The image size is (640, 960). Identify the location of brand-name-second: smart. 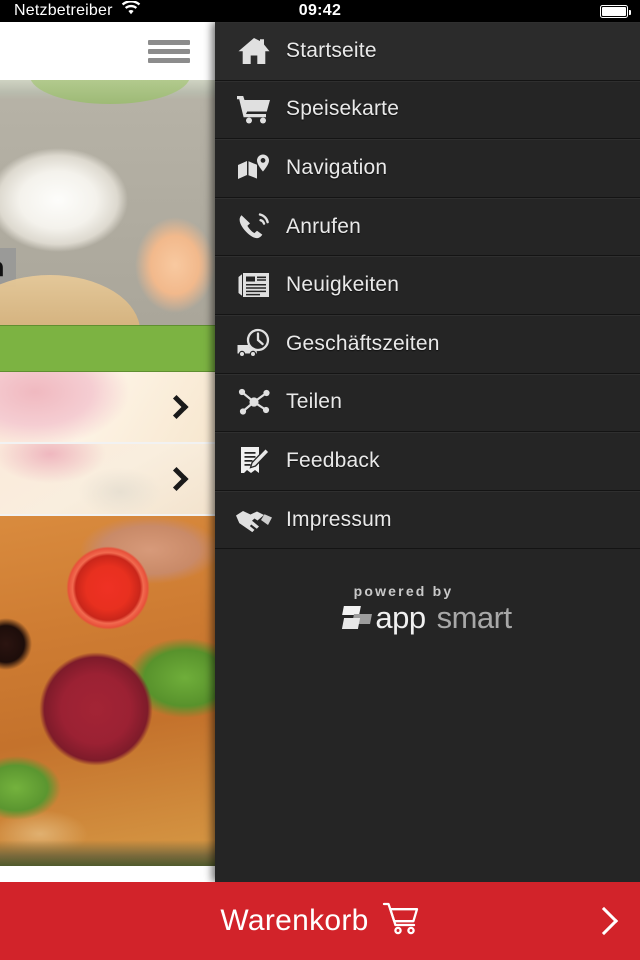
(474, 618).